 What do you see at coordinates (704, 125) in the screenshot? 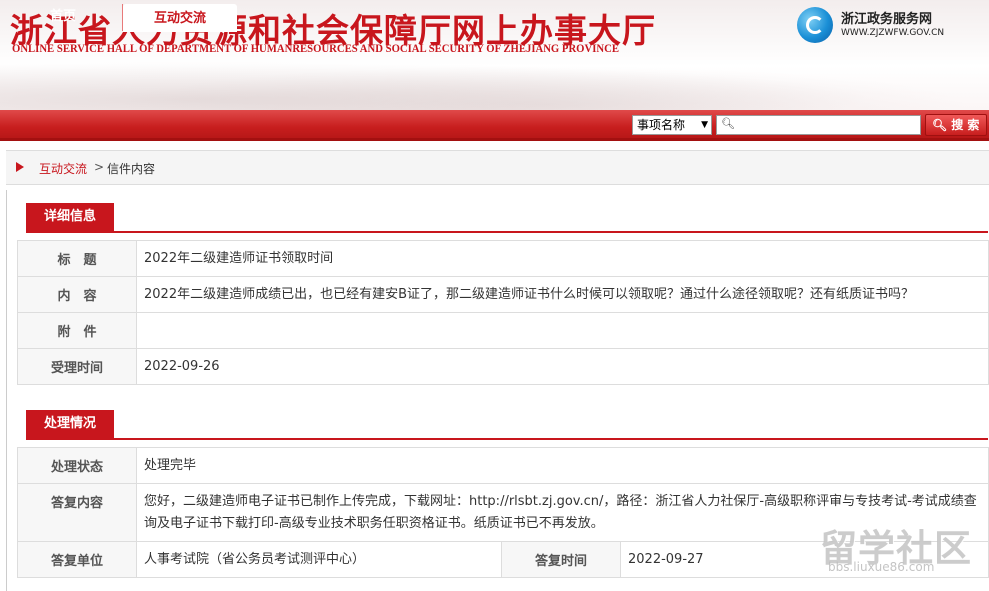
I see `chevron-down-icon: ▼` at bounding box center [704, 125].